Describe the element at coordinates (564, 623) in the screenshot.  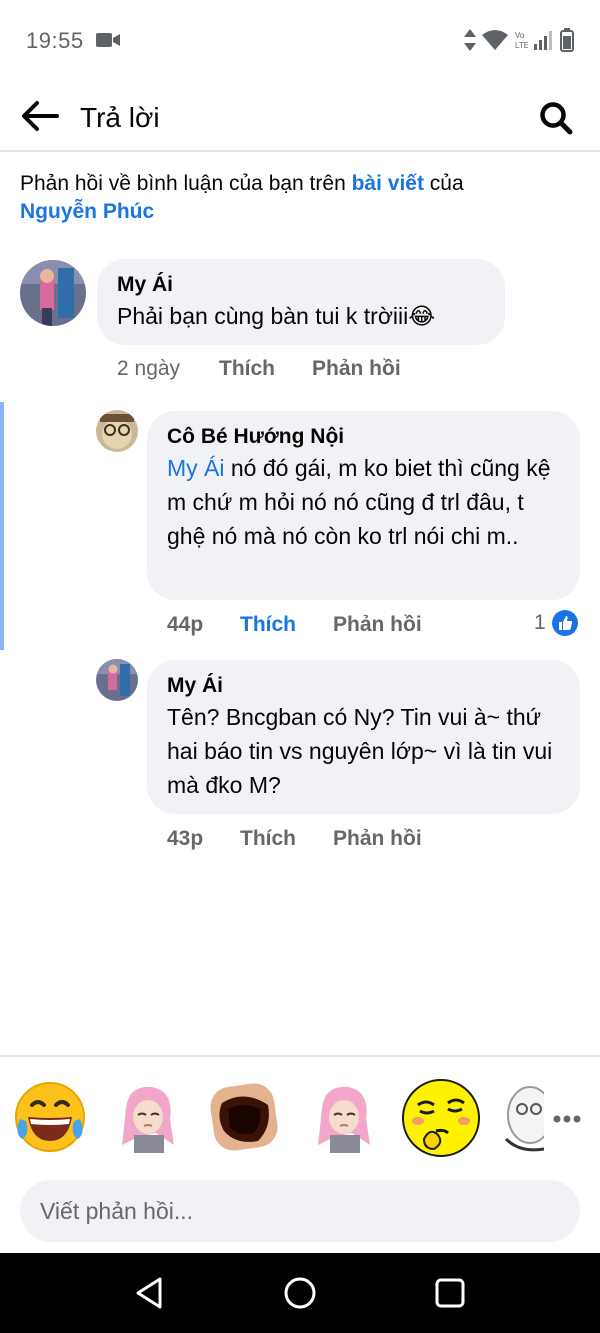
I see `like-reaction-icon` at that location.